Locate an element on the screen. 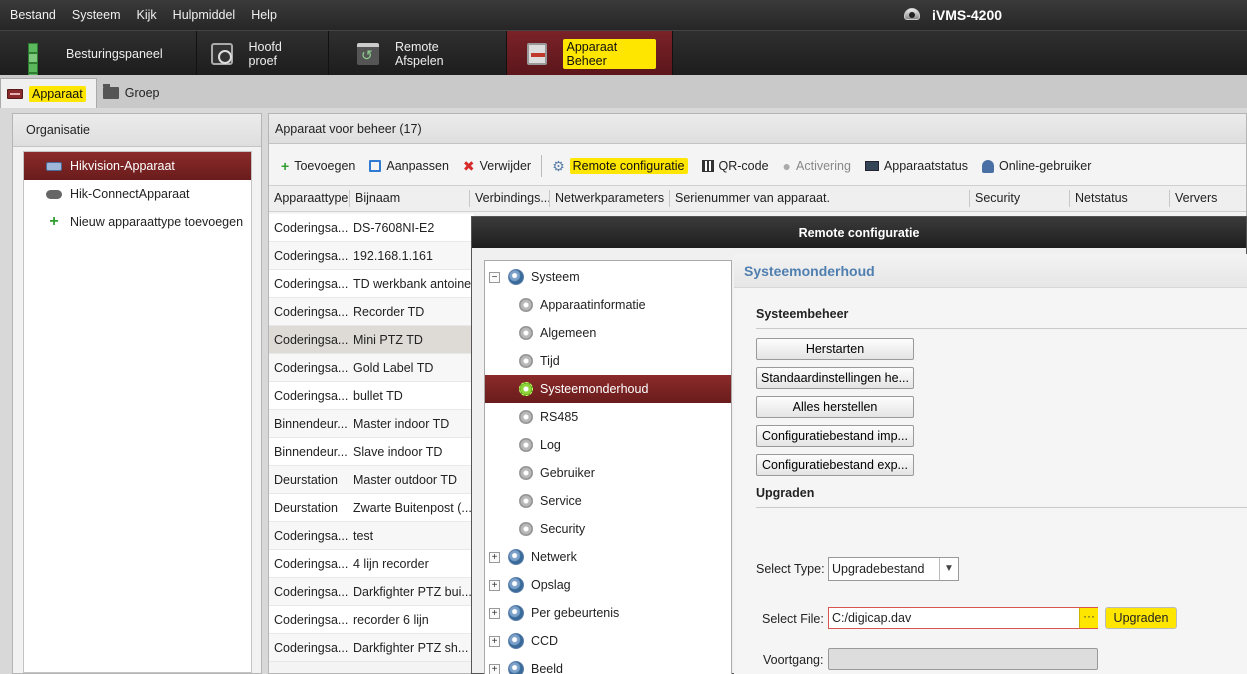  tab-label: Hoofd proef is located at coordinates (265, 53).